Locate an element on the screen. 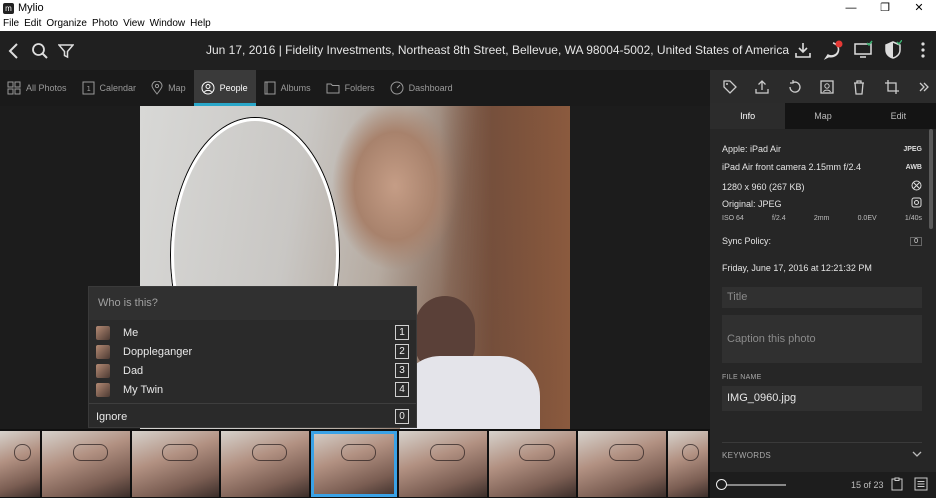 The width and height of the screenshot is (936, 498). import-icon is located at coordinates (803, 50).